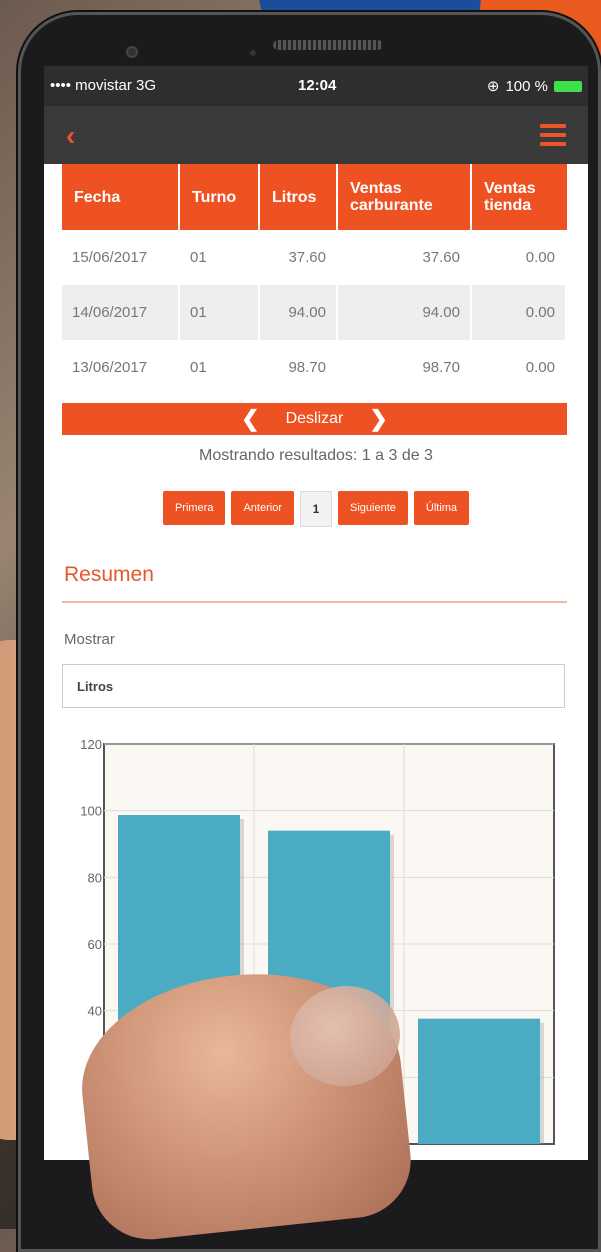  What do you see at coordinates (103, 85) in the screenshot?
I see `carrier-label: •••• movistar 3G` at bounding box center [103, 85].